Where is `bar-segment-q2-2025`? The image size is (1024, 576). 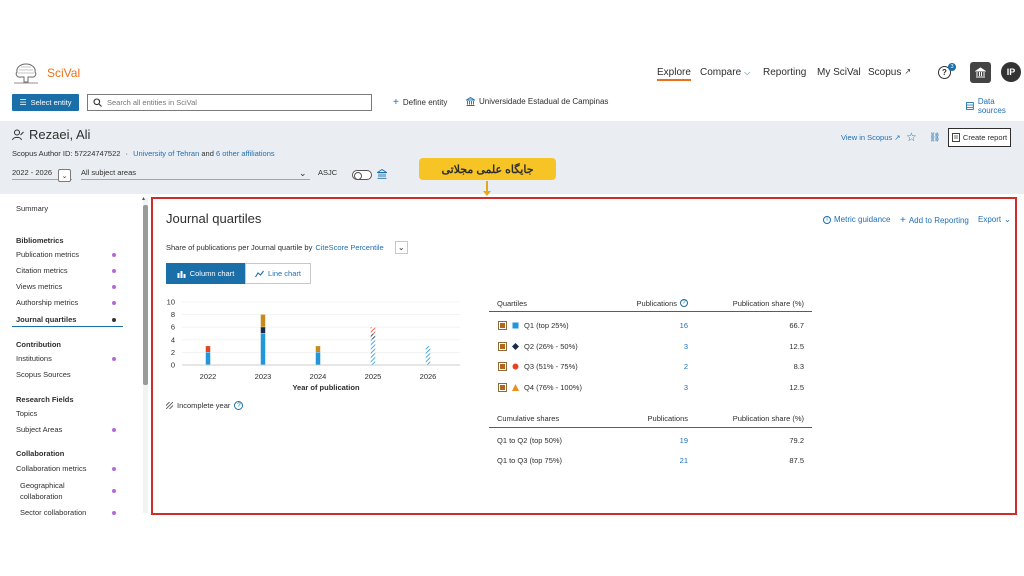
bar-segment-q2-2025 is located at coordinates (373, 336).